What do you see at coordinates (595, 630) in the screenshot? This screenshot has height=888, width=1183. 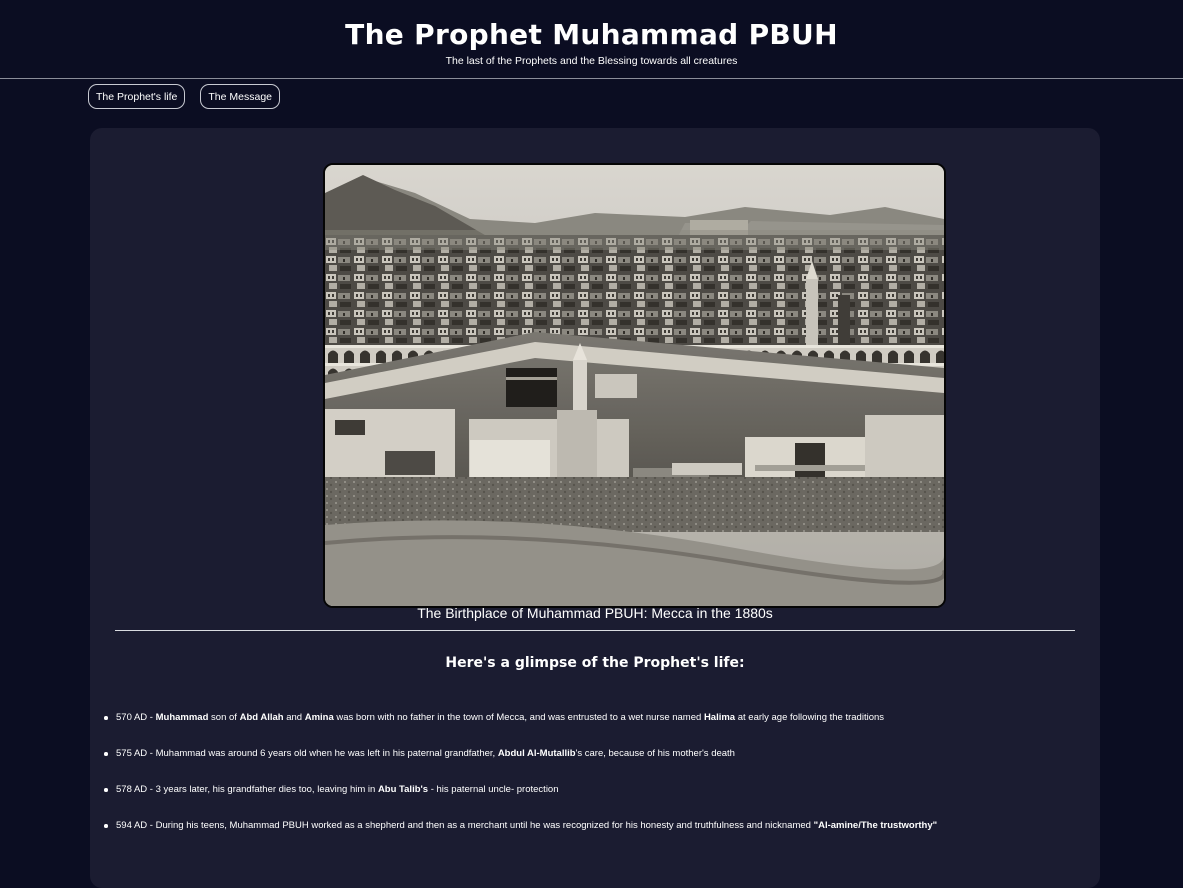 I see `section-divider` at bounding box center [595, 630].